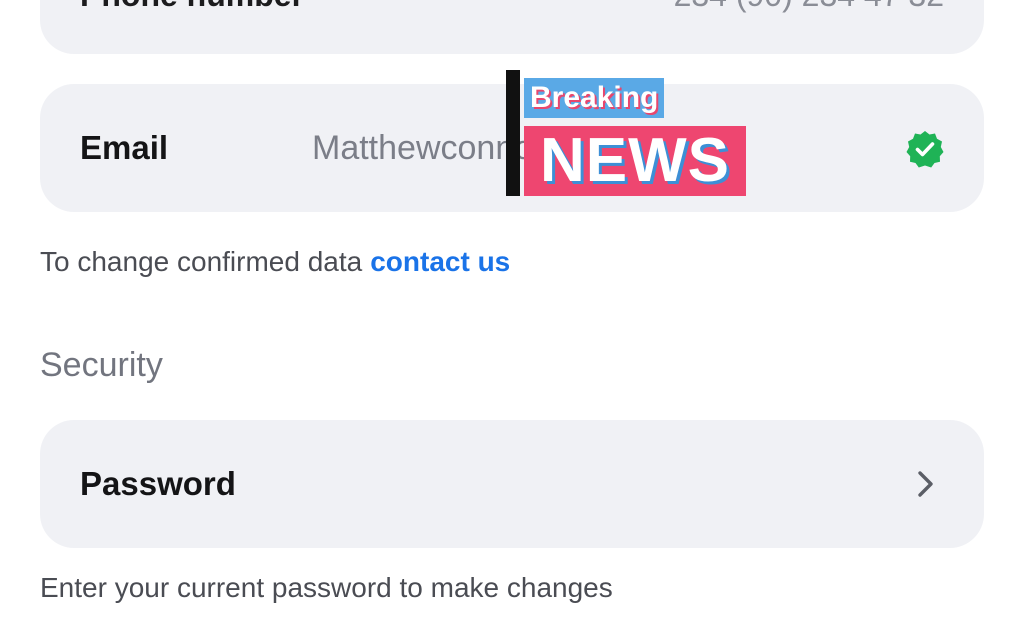 The height and width of the screenshot is (628, 1024). I want to click on change-data-hint: To change confirmed data contact us, so click(275, 262).